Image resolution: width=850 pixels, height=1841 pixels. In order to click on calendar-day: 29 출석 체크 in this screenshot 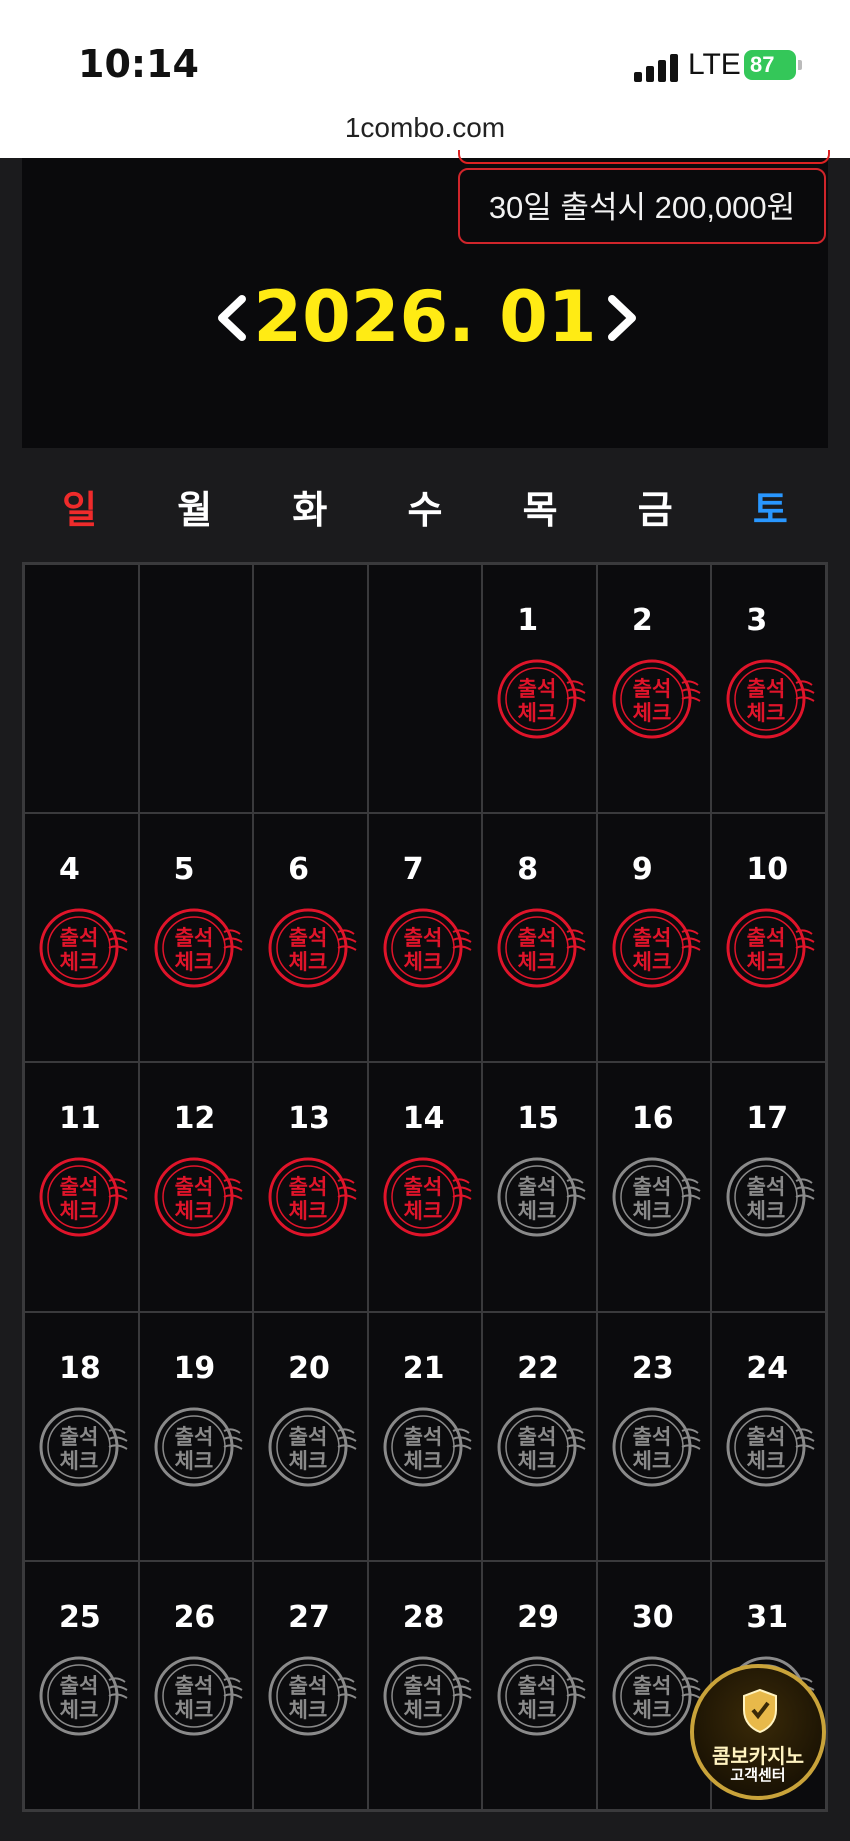, I will do `click(539, 1685)`.